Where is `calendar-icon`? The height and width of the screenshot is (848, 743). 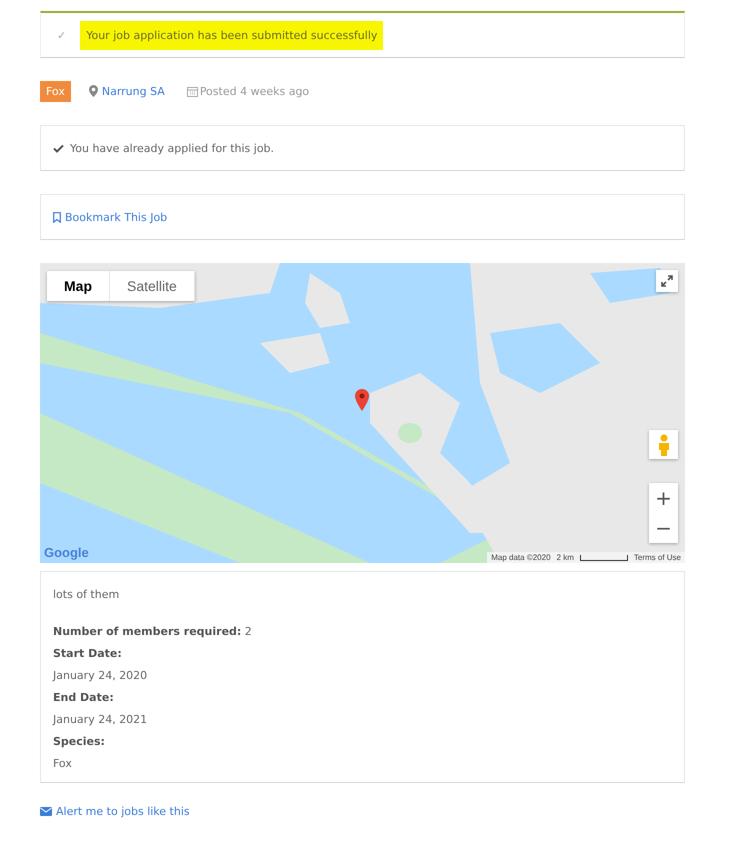
calendar-icon is located at coordinates (192, 91).